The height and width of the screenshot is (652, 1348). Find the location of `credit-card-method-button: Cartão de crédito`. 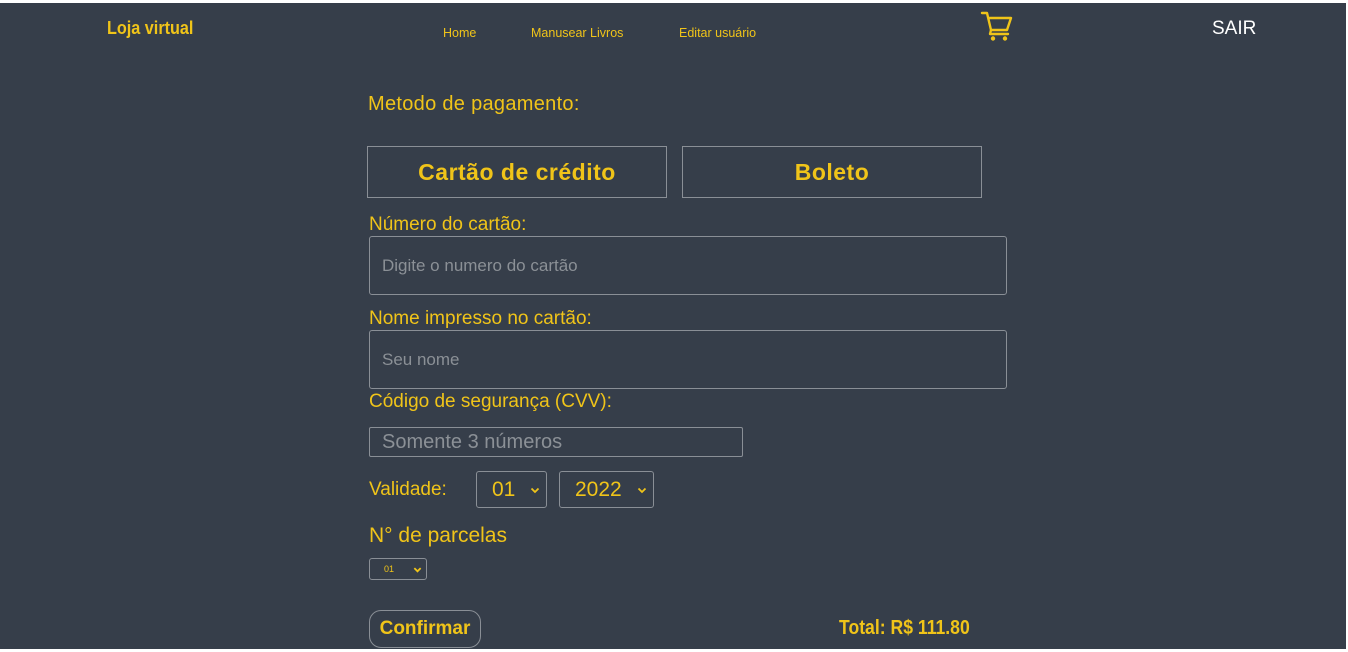

credit-card-method-button: Cartão de crédito is located at coordinates (517, 172).